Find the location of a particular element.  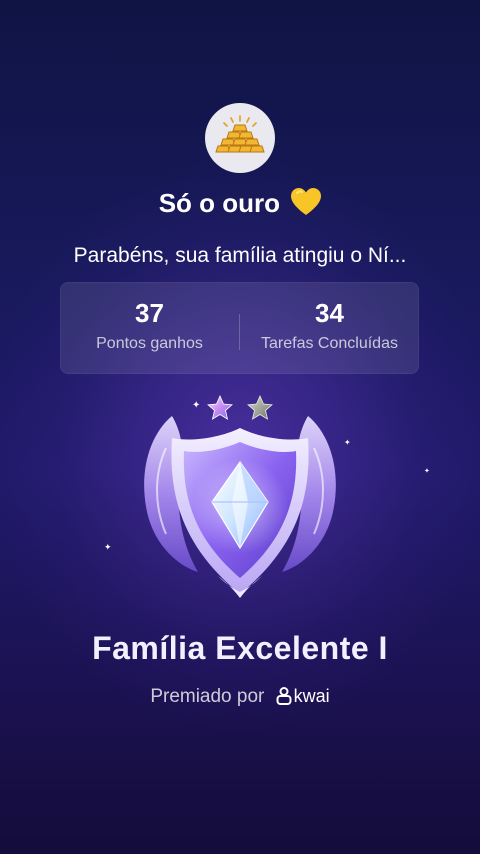

points-label: Pontos ganhos is located at coordinates (149, 343).